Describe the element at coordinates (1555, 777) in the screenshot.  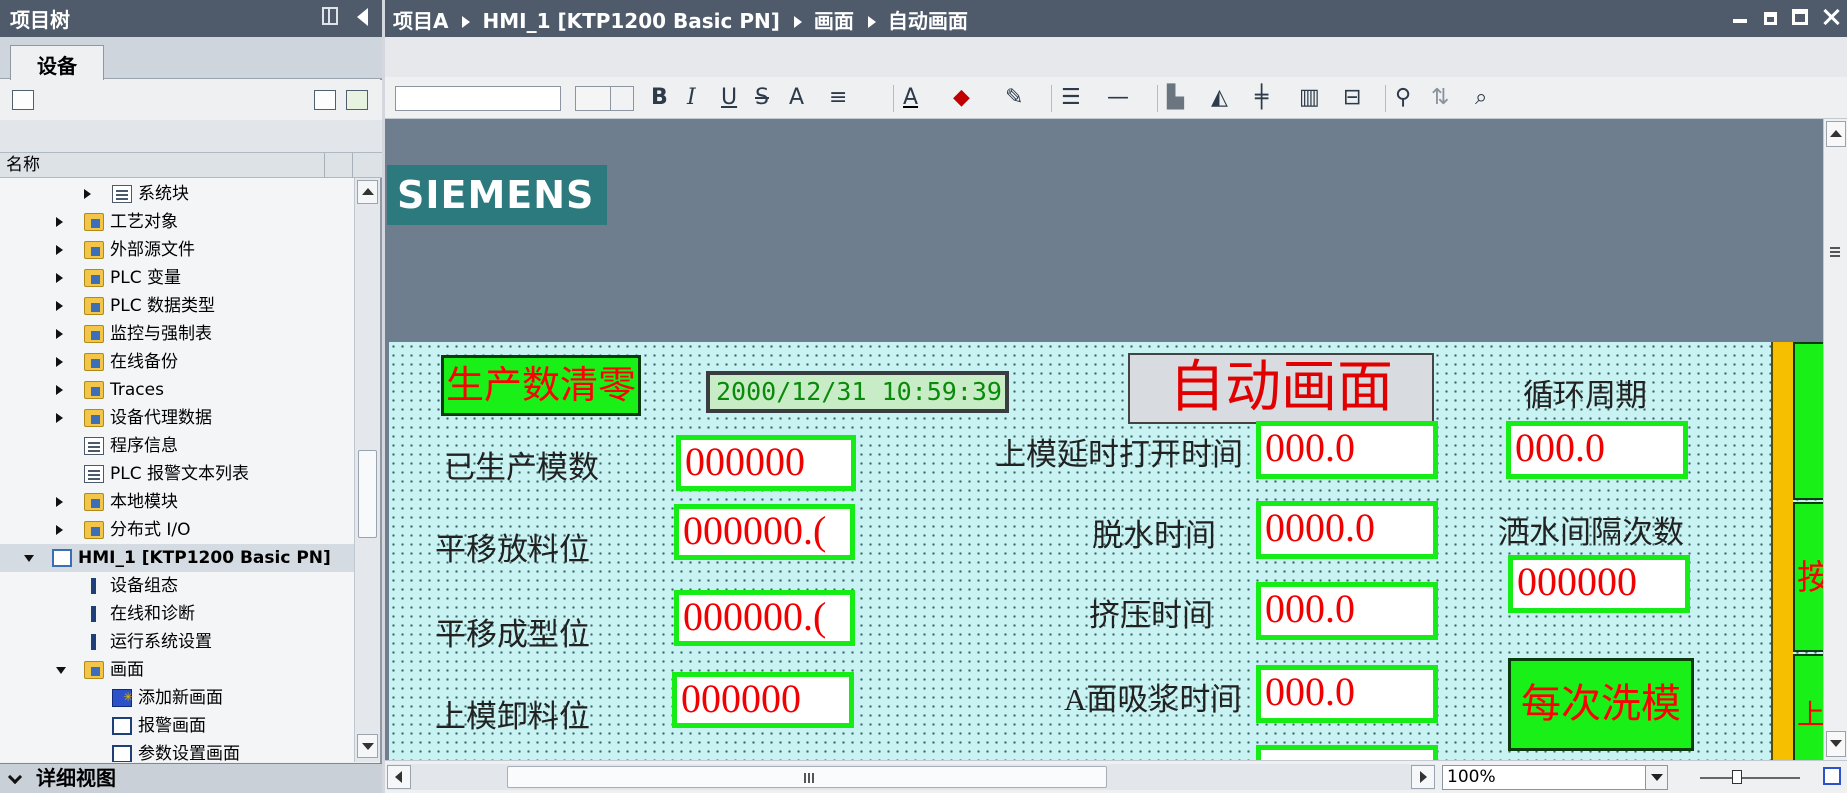
I see `zoom-select: 100%` at that location.